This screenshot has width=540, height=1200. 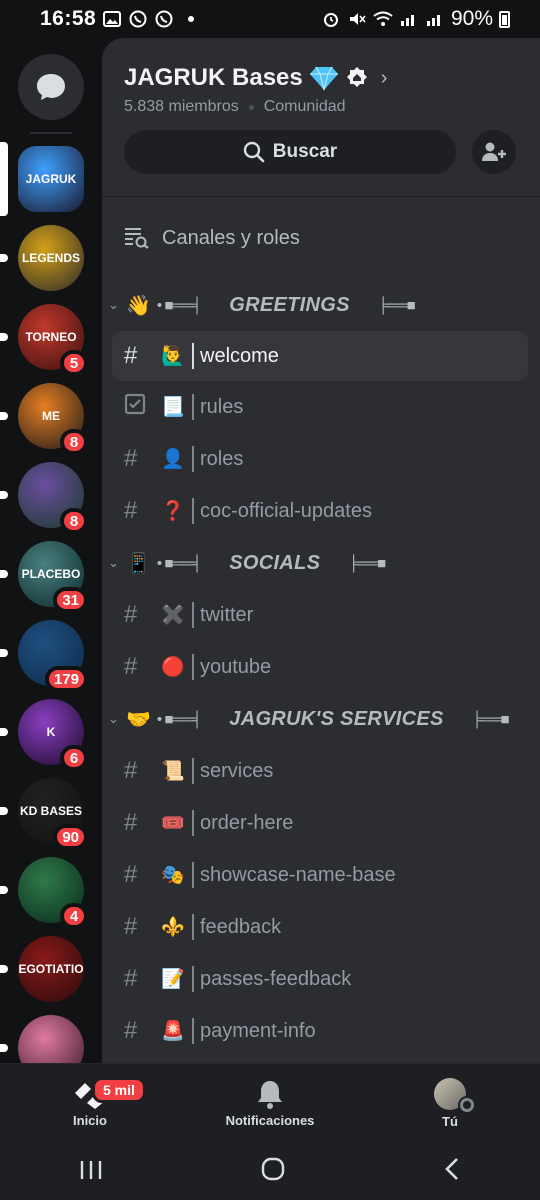 What do you see at coordinates (336, 718) in the screenshot?
I see `category-name: JAGRUK'S SERVICES` at bounding box center [336, 718].